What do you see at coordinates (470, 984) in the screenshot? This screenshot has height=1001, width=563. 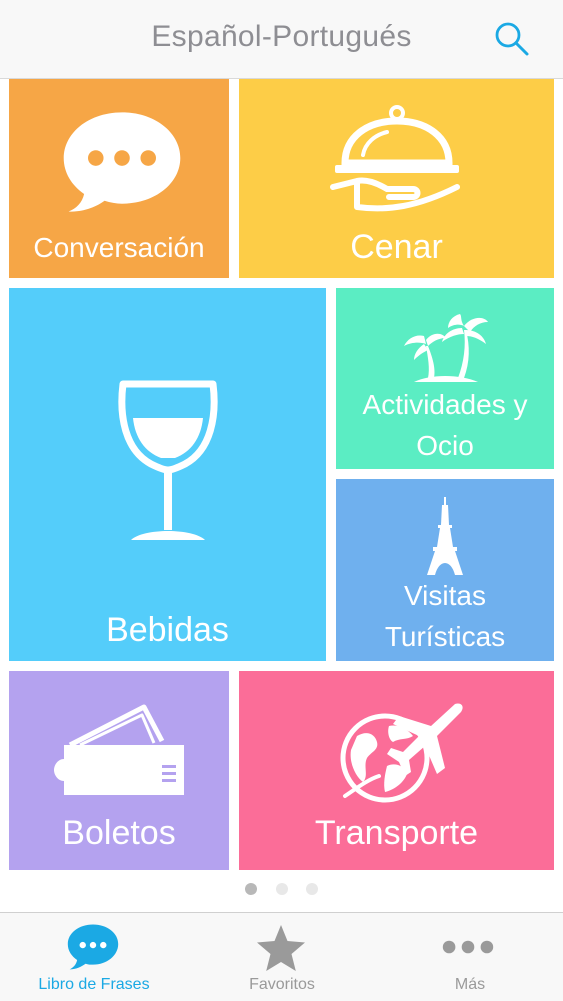 I see `tab-label: Más` at bounding box center [470, 984].